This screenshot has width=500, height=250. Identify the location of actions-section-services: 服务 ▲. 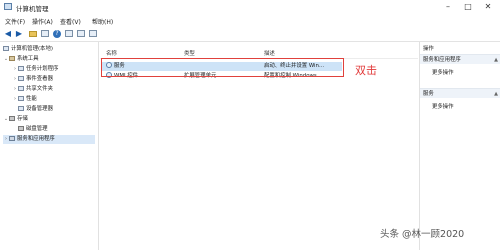
(460, 93).